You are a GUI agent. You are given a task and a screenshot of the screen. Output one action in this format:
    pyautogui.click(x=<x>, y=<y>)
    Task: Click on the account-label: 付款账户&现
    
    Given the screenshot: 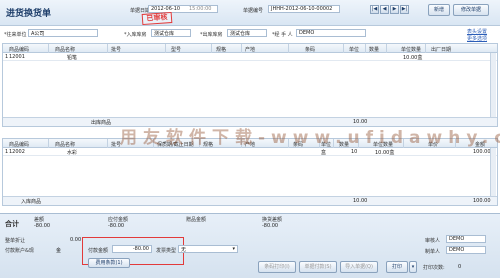 What is the action you would take?
    pyautogui.click(x=19, y=251)
    